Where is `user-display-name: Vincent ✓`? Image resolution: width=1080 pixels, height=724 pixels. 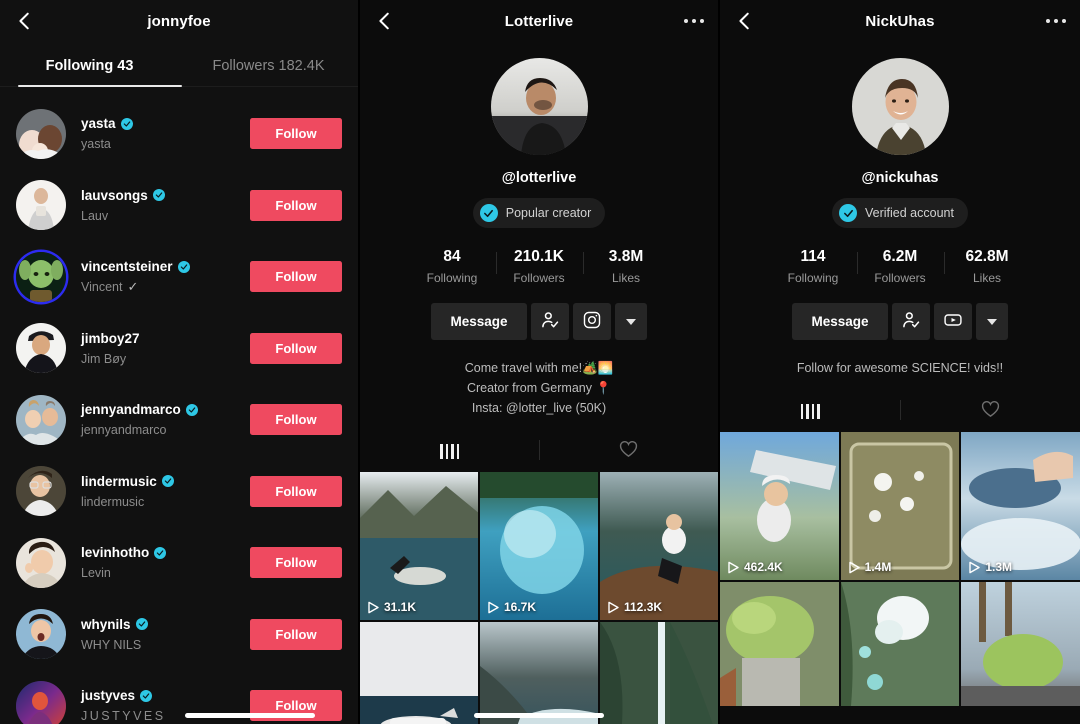
user-display-name: Vincent ✓ is located at coordinates (165, 287).